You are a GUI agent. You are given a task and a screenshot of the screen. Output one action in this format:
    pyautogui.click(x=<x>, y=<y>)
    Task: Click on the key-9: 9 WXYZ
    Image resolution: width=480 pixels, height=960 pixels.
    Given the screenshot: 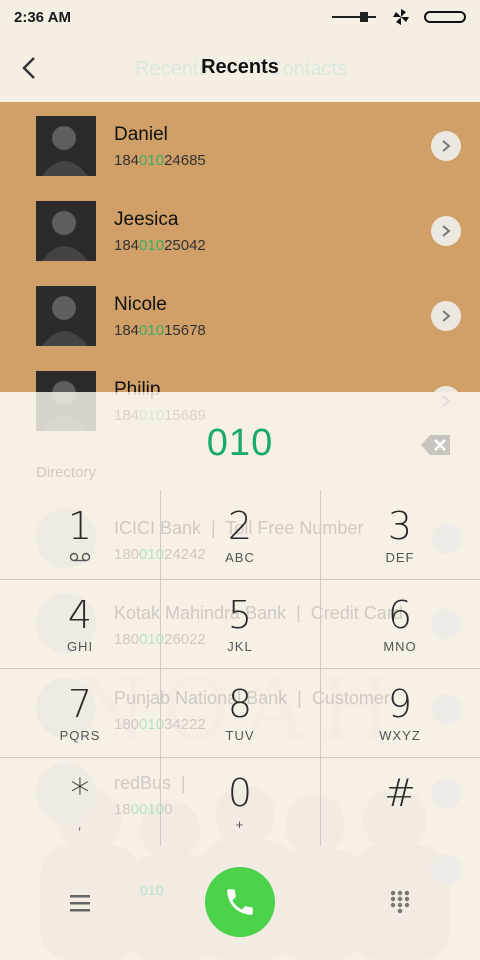 What is the action you would take?
    pyautogui.click(x=400, y=712)
    